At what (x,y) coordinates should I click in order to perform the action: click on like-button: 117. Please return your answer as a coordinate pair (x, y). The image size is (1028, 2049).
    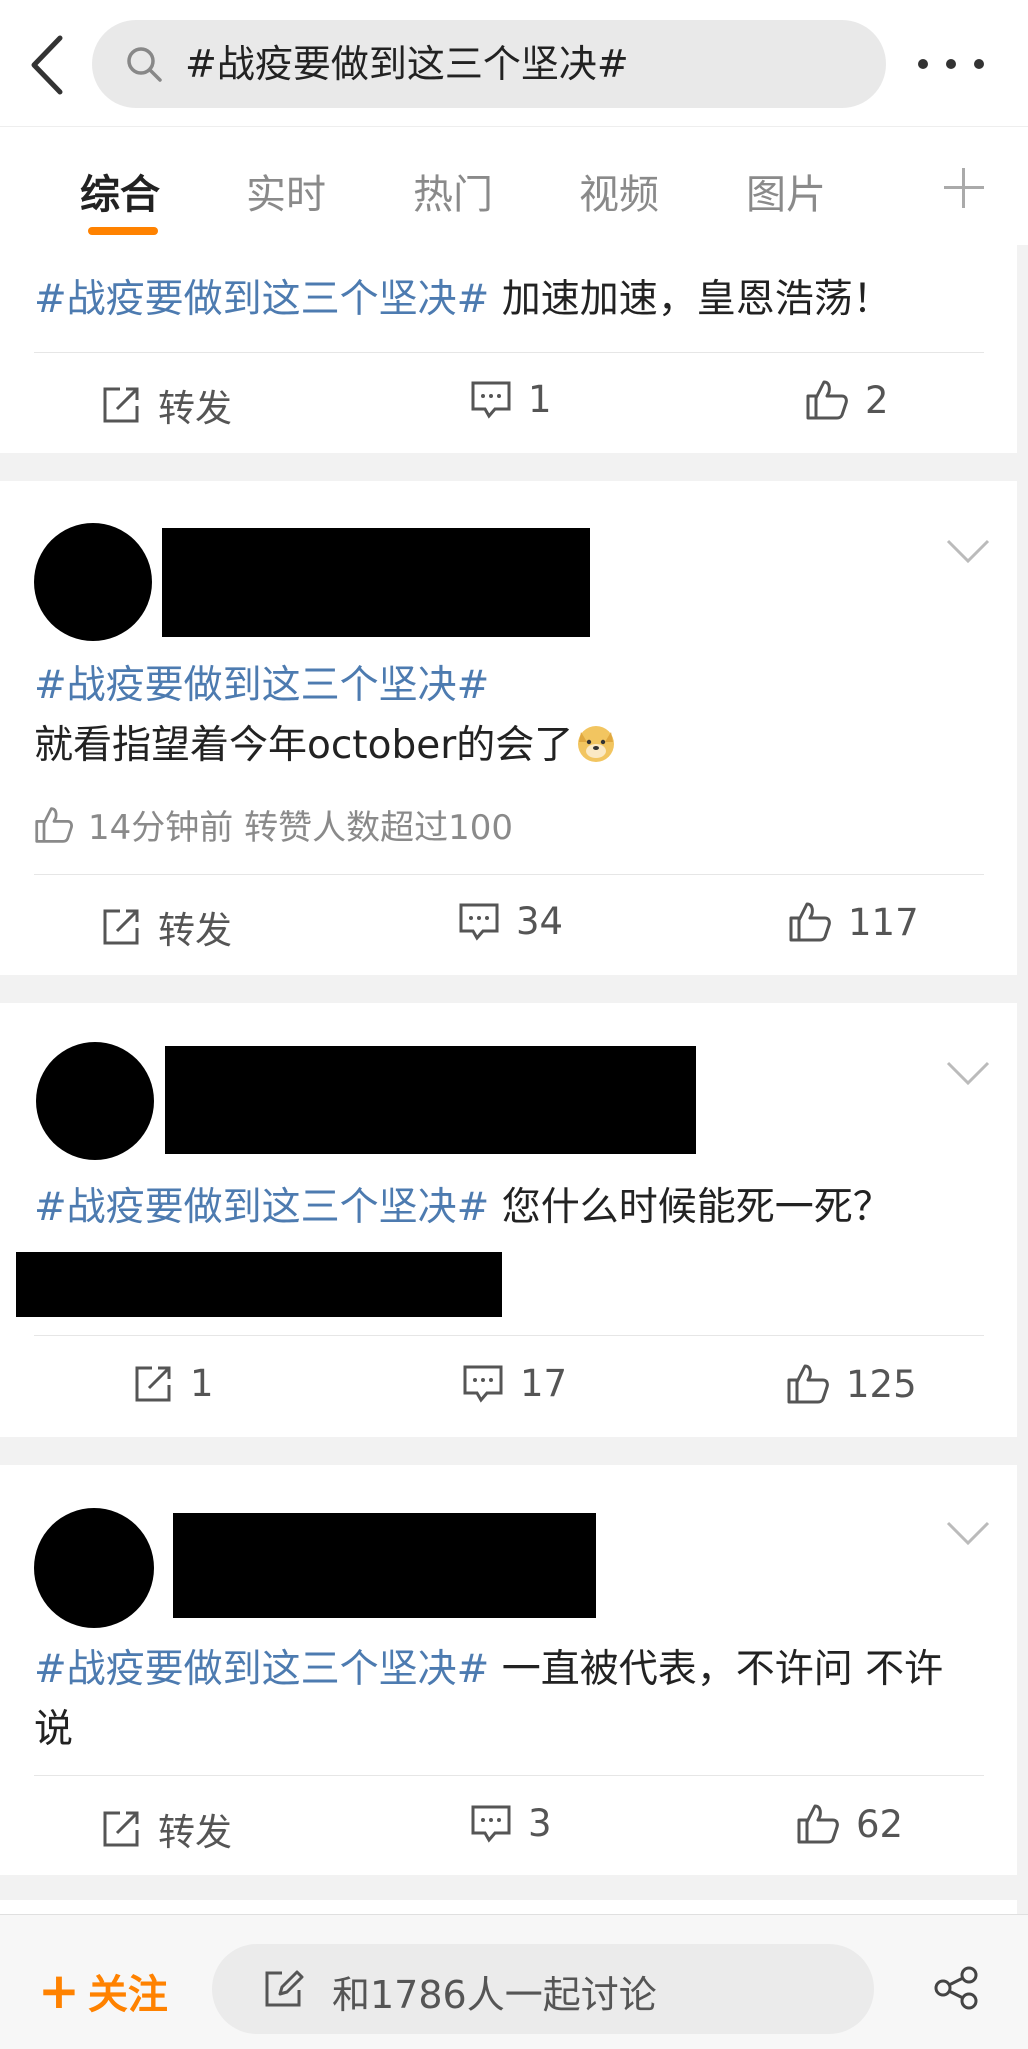
    Looking at the image, I should click on (853, 922).